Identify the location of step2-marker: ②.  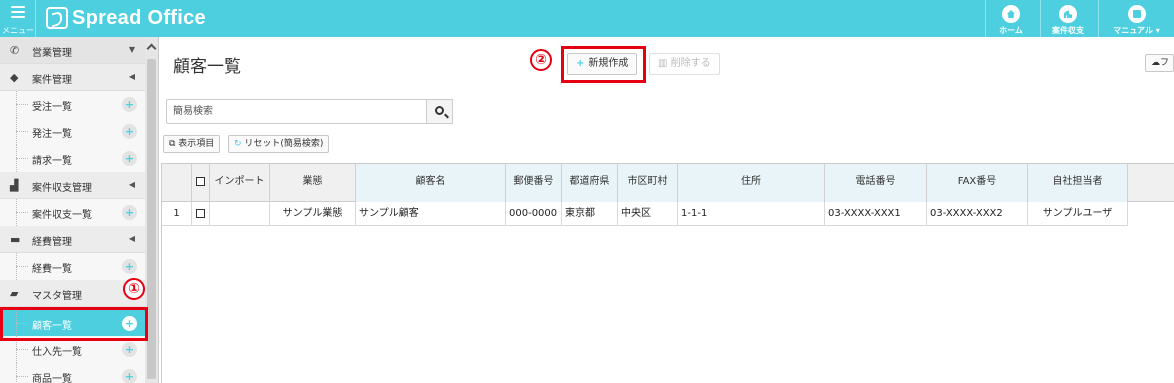
(541, 60).